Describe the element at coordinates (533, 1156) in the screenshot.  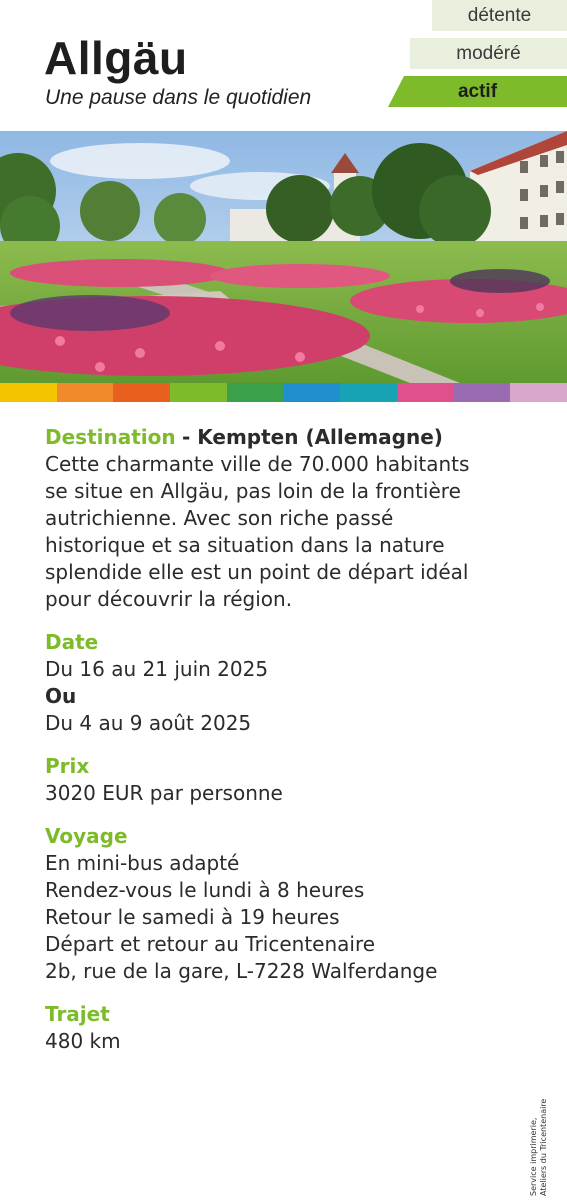
I see `credit-line-1: Service imprimerie,` at that location.